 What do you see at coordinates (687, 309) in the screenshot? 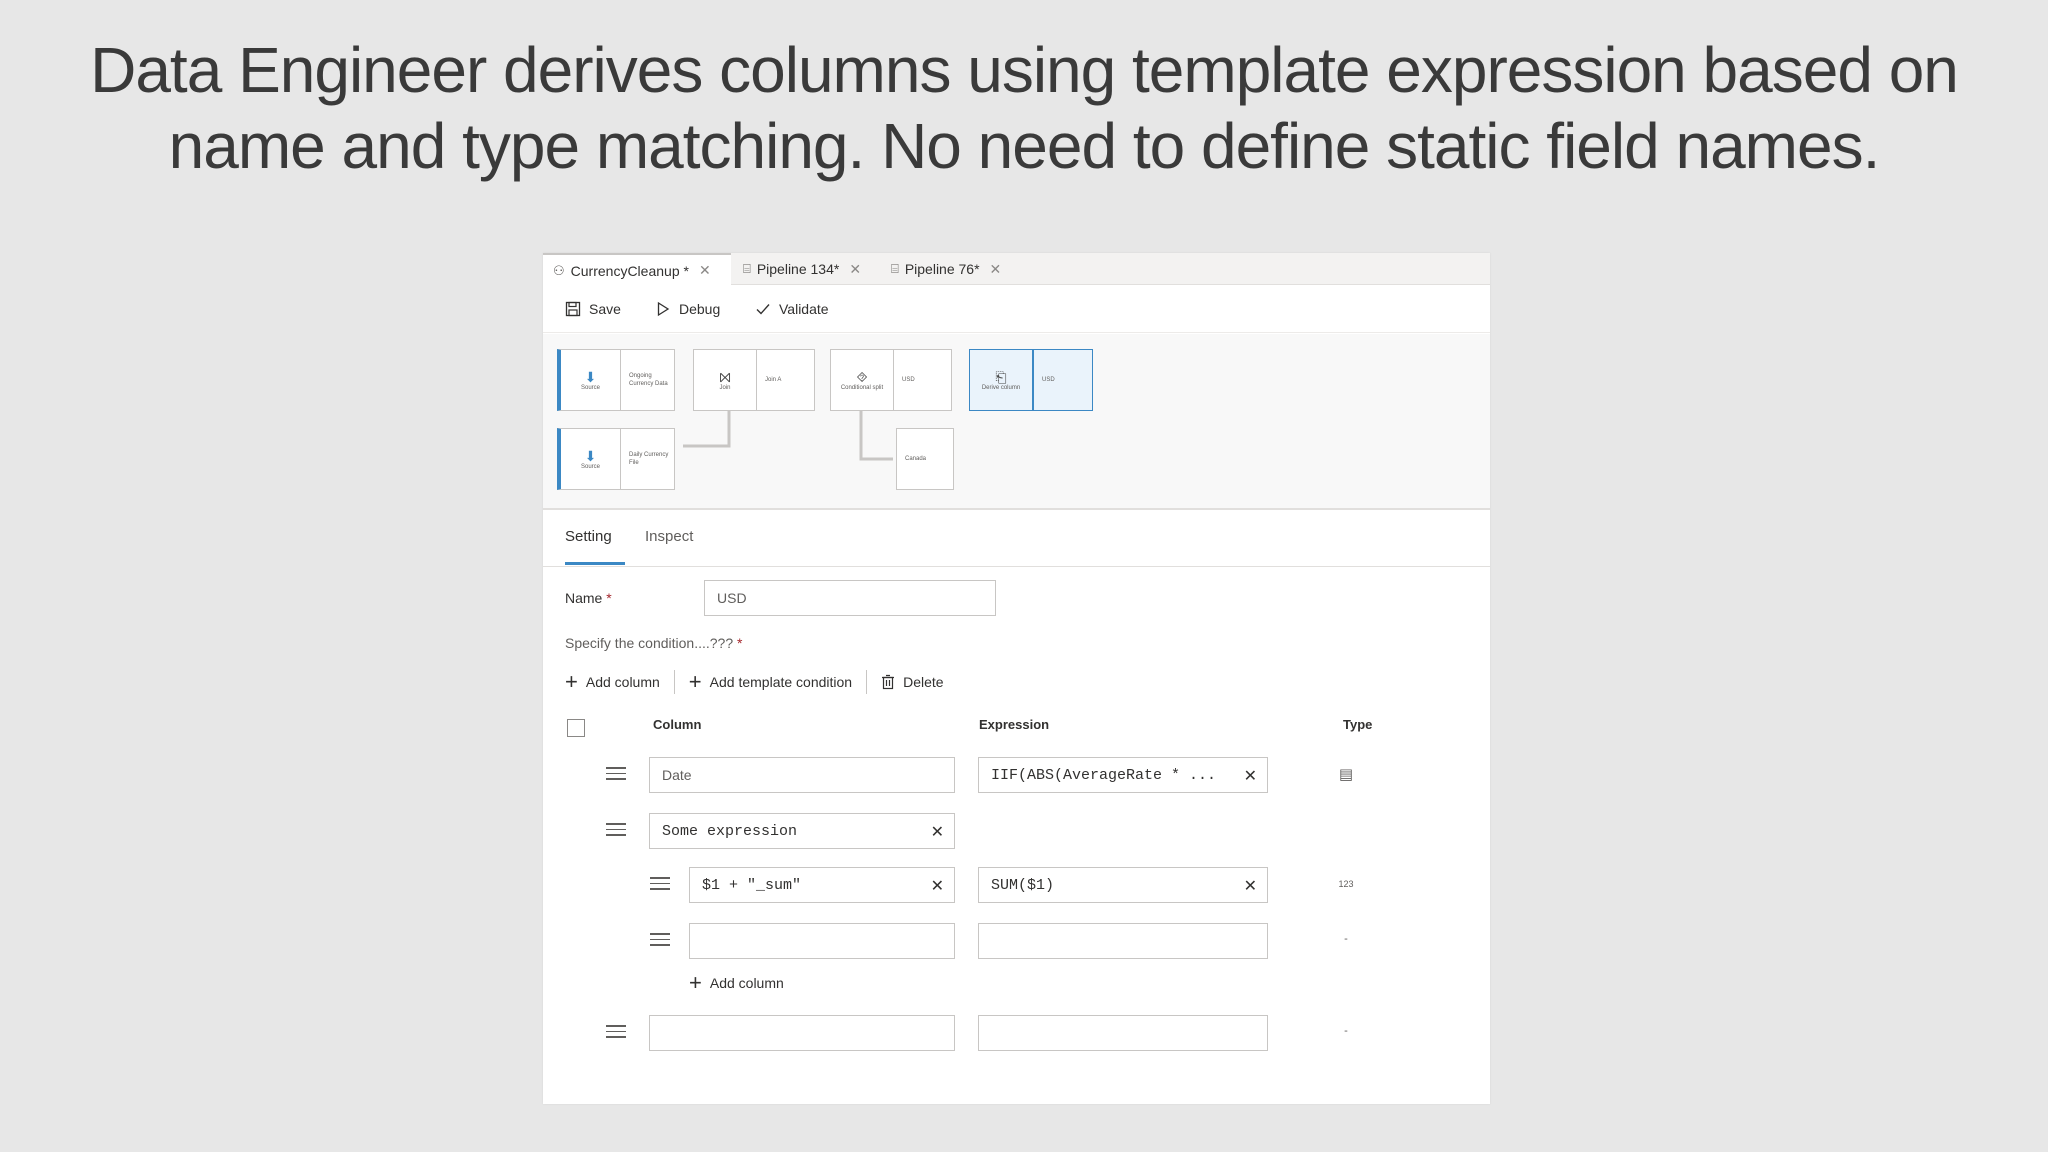
I see `debug-button: Debug` at bounding box center [687, 309].